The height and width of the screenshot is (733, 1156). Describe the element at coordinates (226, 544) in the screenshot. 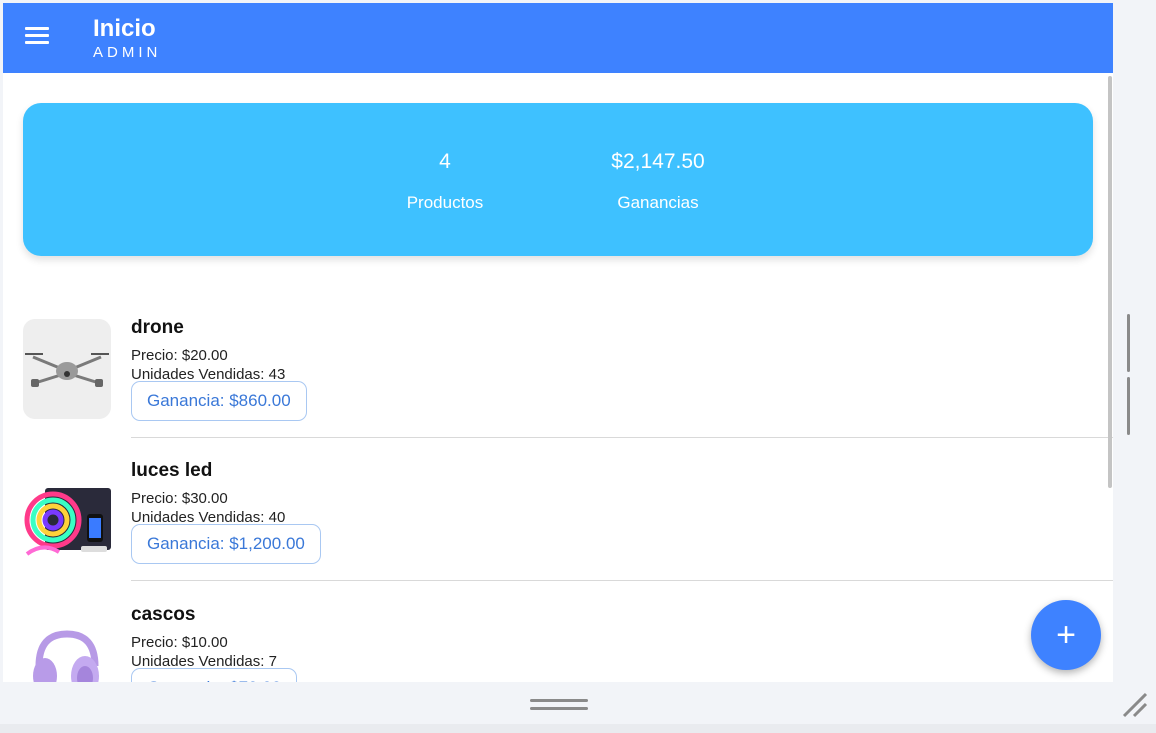

I see `product-gain-chip: Ganancia: $1,200.00` at that location.